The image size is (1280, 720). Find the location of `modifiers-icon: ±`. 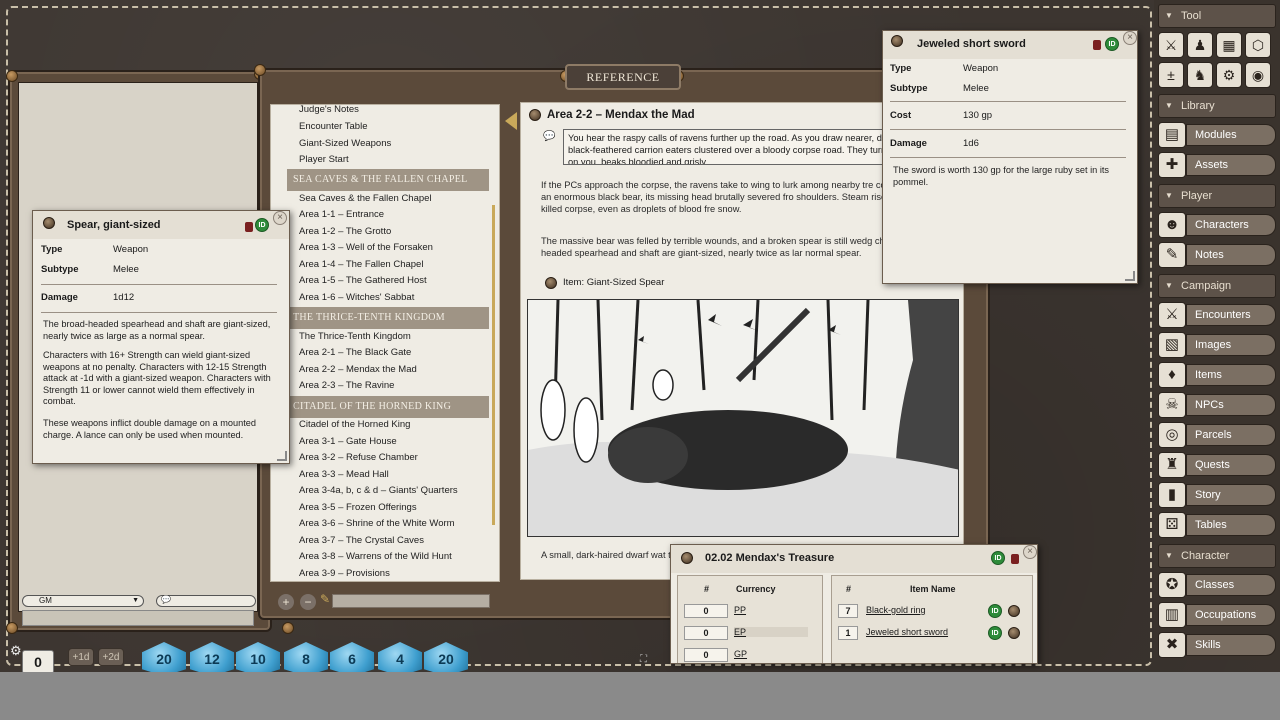

modifiers-icon: ± is located at coordinates (1171, 75).